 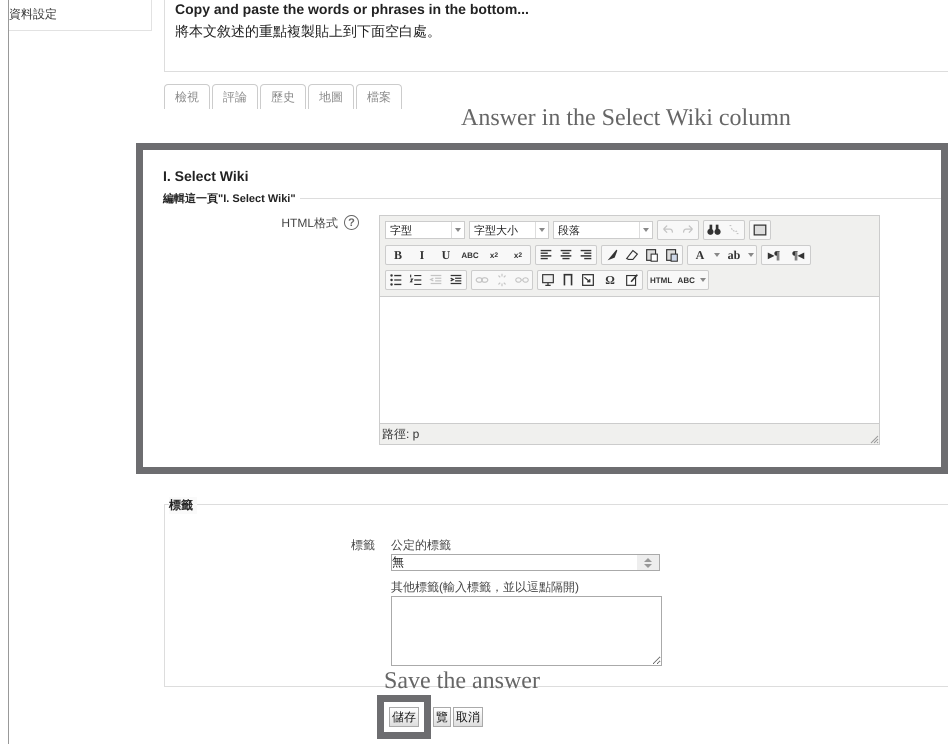 What do you see at coordinates (309, 223) in the screenshot?
I see `field-label: HTML格式` at bounding box center [309, 223].